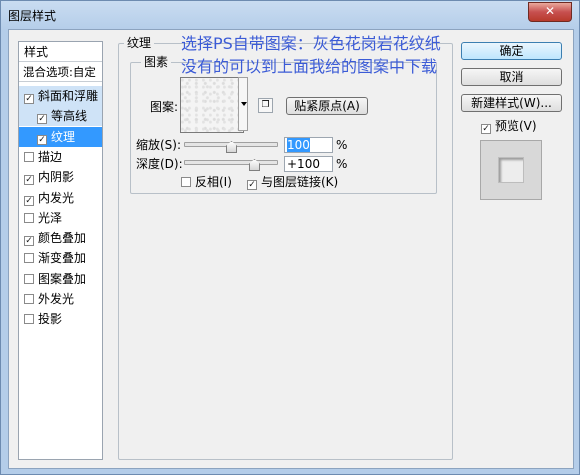 The width and height of the screenshot is (580, 475). I want to click on pattern-swatch, so click(212, 105).